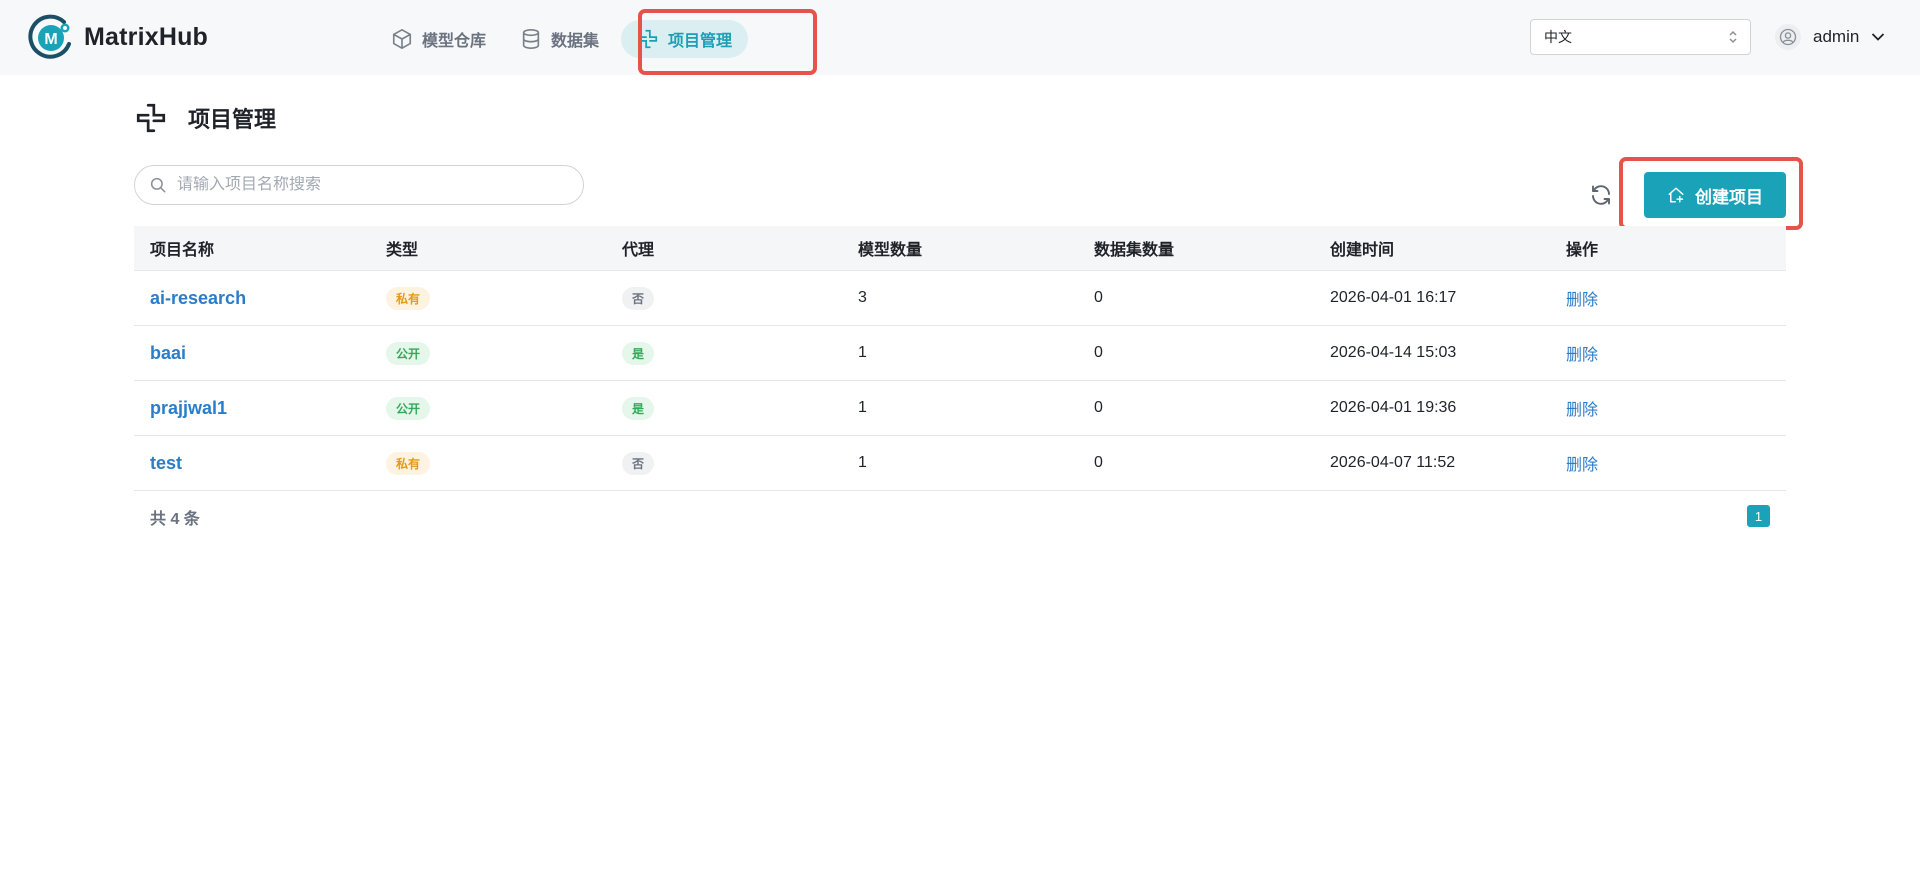 The height and width of the screenshot is (879, 1920). I want to click on column-header-type: 类型, so click(402, 250).